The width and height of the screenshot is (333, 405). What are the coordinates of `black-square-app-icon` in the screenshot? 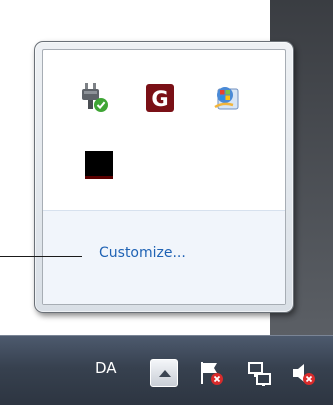 It's located at (99, 165).